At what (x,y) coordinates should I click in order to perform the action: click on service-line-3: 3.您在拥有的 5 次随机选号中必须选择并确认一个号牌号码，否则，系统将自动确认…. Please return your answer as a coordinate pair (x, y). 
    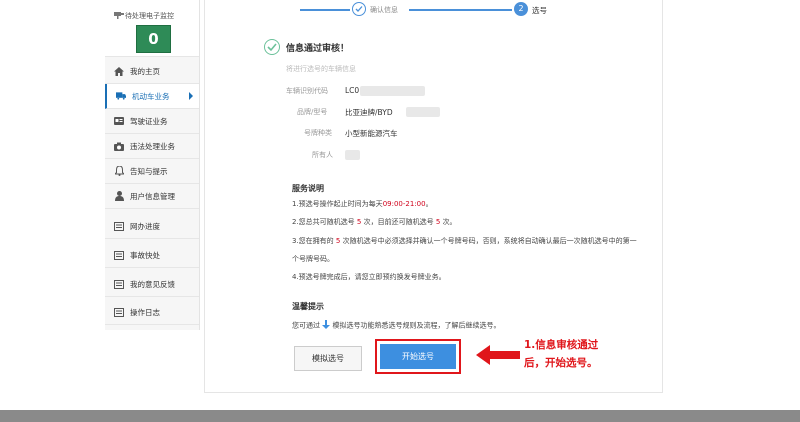
    Looking at the image, I should click on (464, 241).